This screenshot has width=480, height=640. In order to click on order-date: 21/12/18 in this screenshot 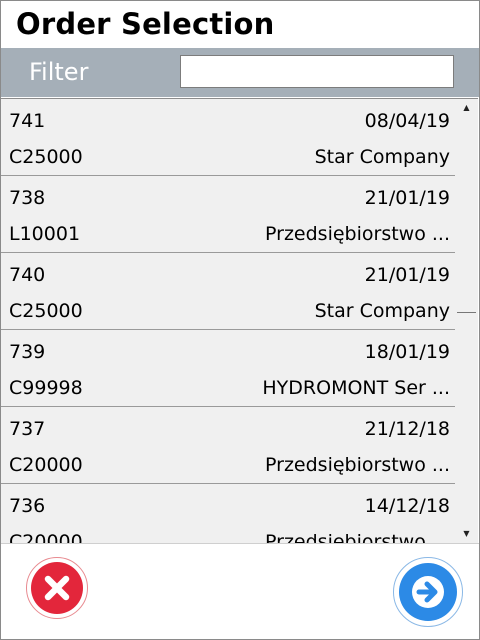, I will do `click(407, 429)`.